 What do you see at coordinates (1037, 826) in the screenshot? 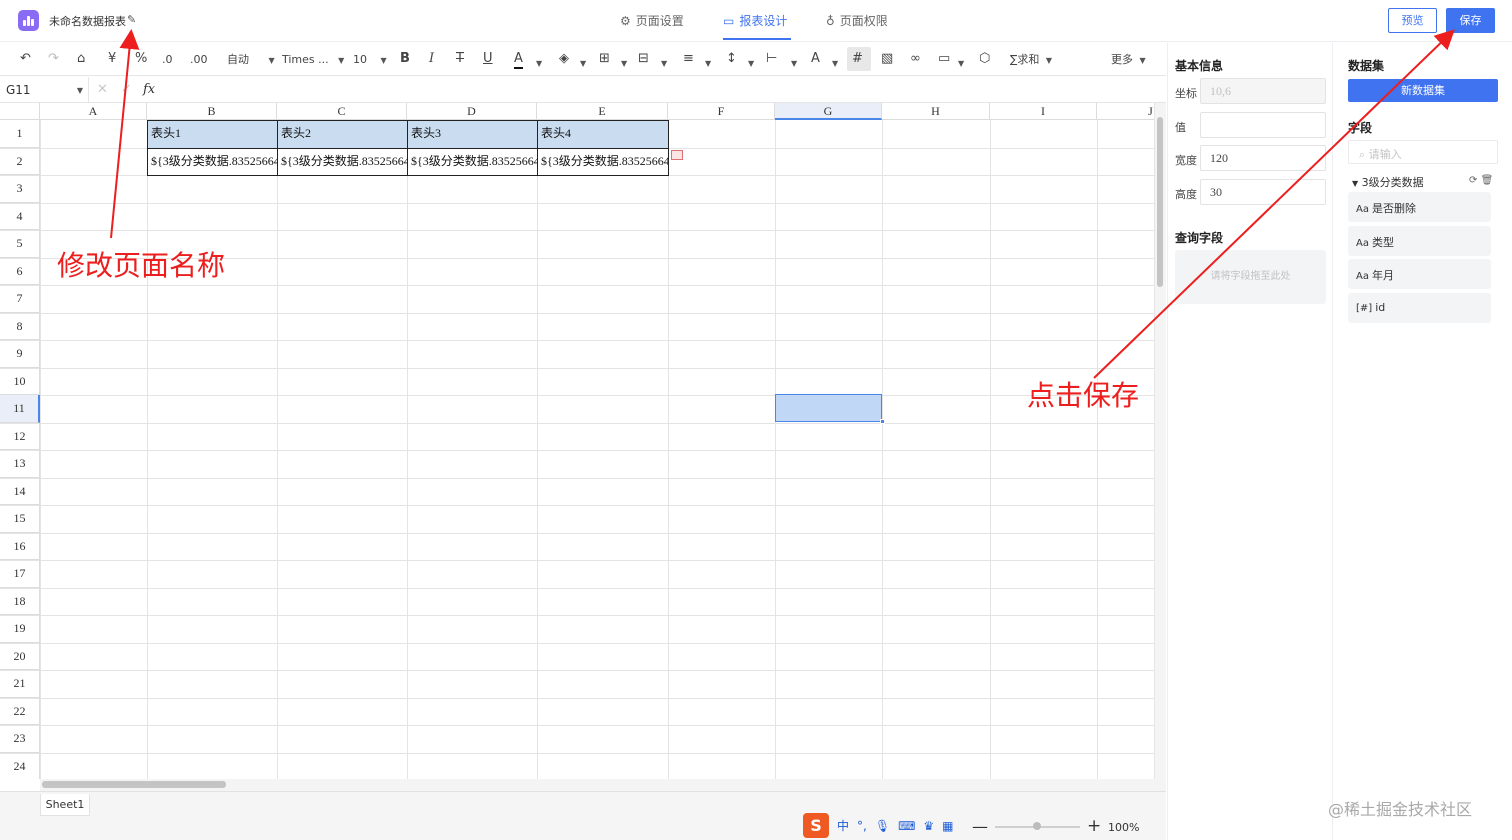
I see `zoom-slider-handle` at bounding box center [1037, 826].